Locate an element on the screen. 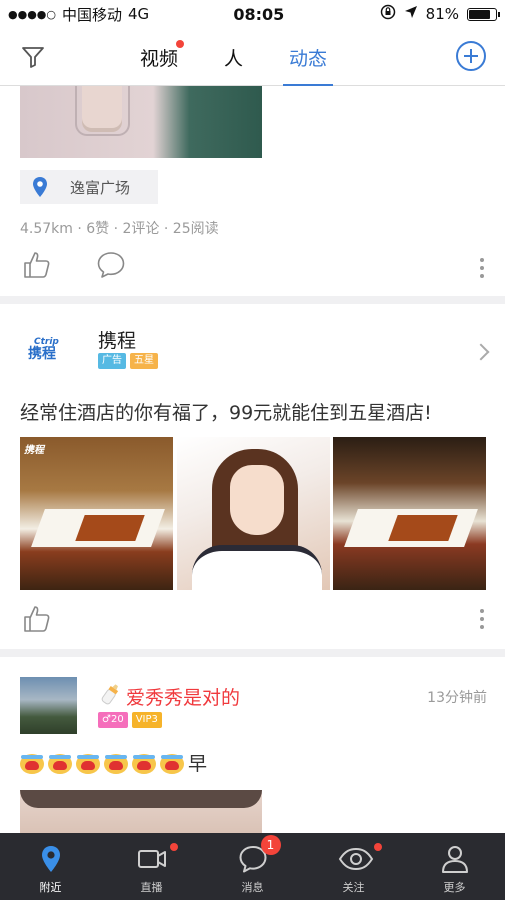  status-left: ●●●●○ 中国移动 4G is located at coordinates (103, 14).